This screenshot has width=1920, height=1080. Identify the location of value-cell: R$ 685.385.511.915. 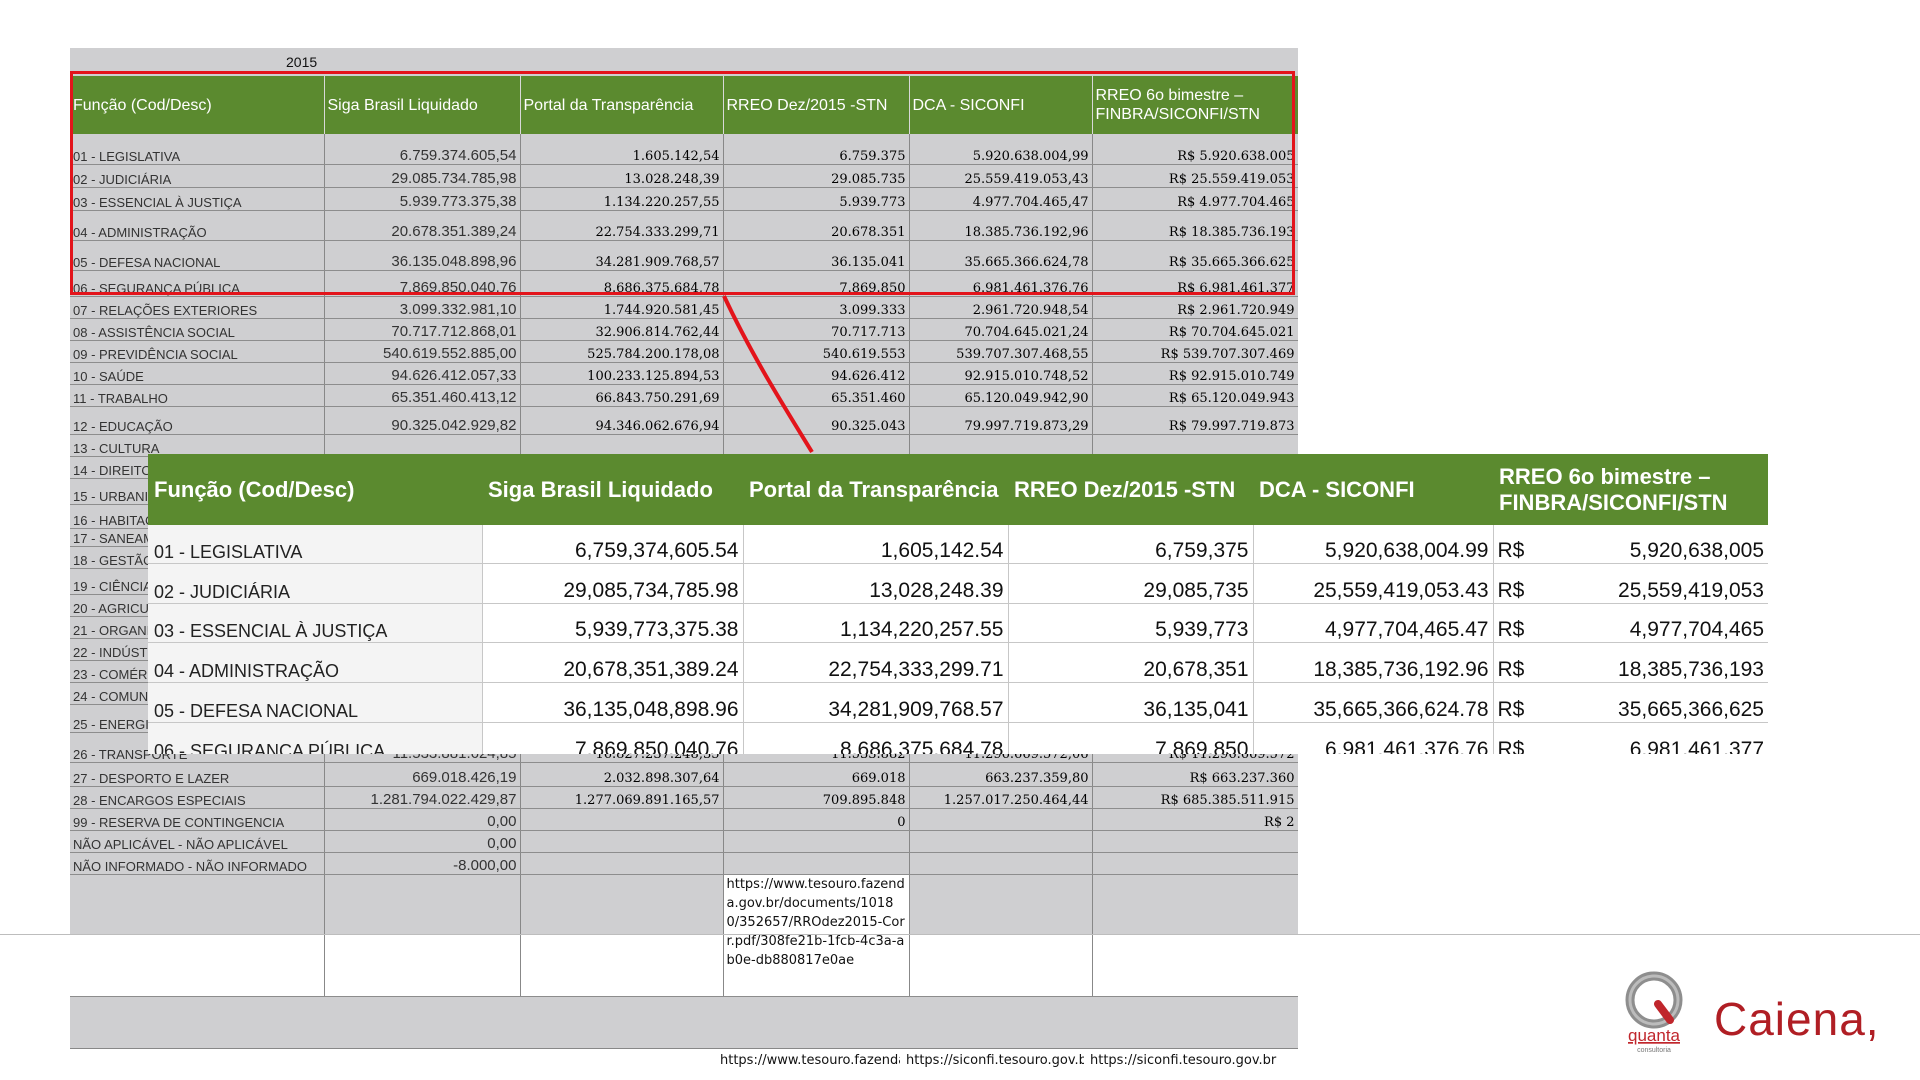
(1195, 797).